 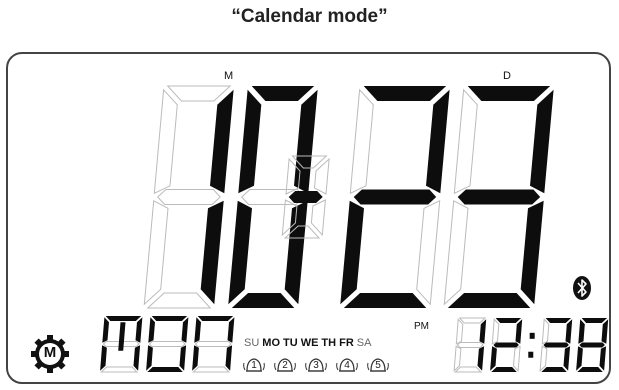 I want to click on weekday-indicator-th: TH, so click(x=329, y=343).